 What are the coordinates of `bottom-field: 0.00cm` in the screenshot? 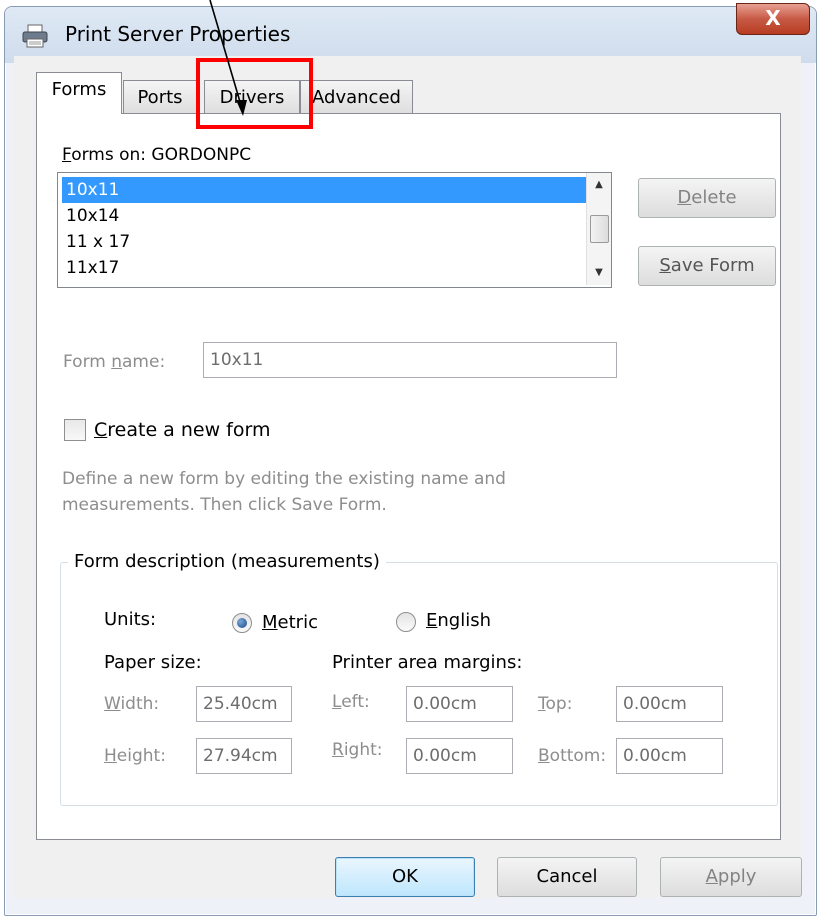 It's located at (669, 756).